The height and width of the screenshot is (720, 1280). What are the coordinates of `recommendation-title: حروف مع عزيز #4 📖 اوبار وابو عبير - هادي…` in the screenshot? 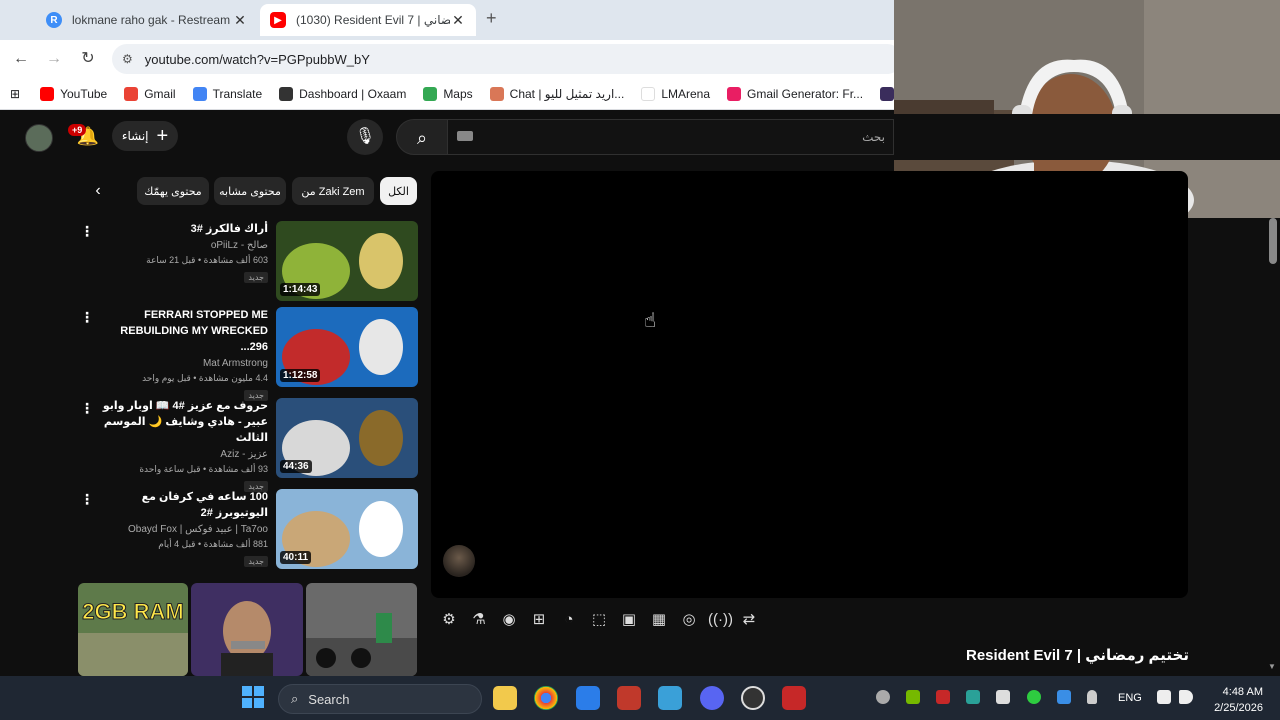 It's located at (182, 422).